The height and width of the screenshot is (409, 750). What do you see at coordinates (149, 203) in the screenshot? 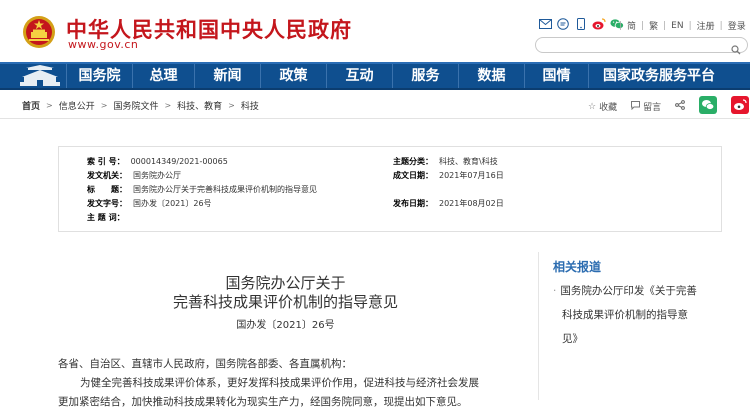
I see `meta-doc-number: 发文字号： 国办发〔2021〕26号` at bounding box center [149, 203].